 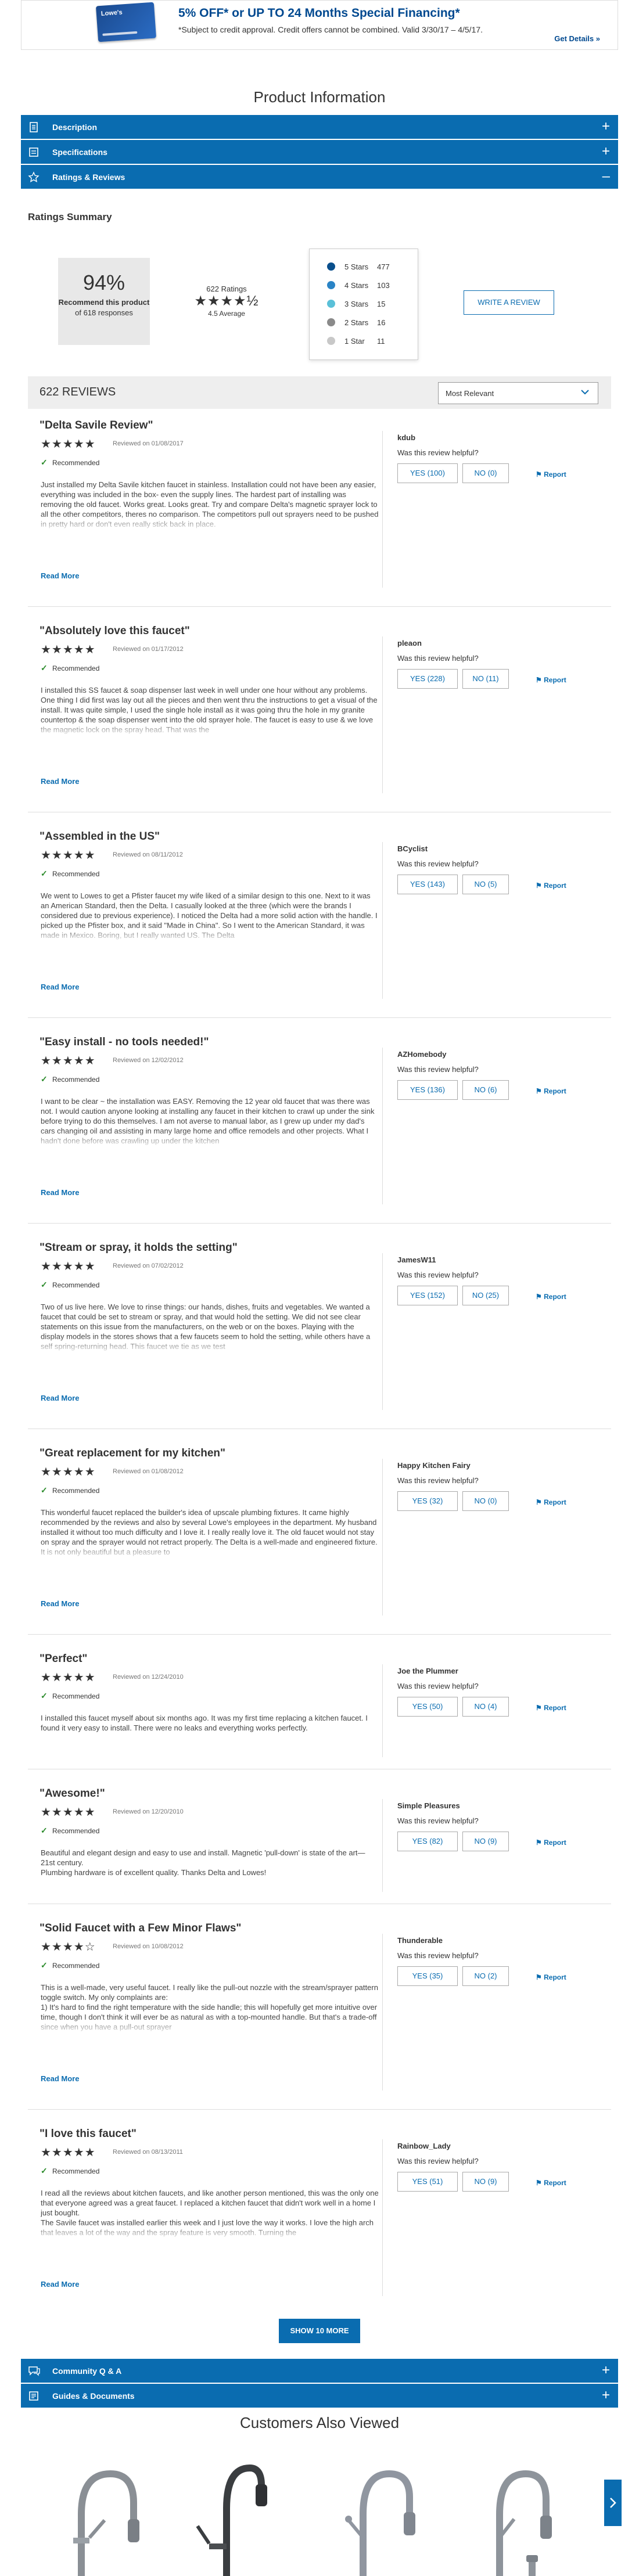 I want to click on histogram-label: 3 Stars, so click(x=356, y=303).